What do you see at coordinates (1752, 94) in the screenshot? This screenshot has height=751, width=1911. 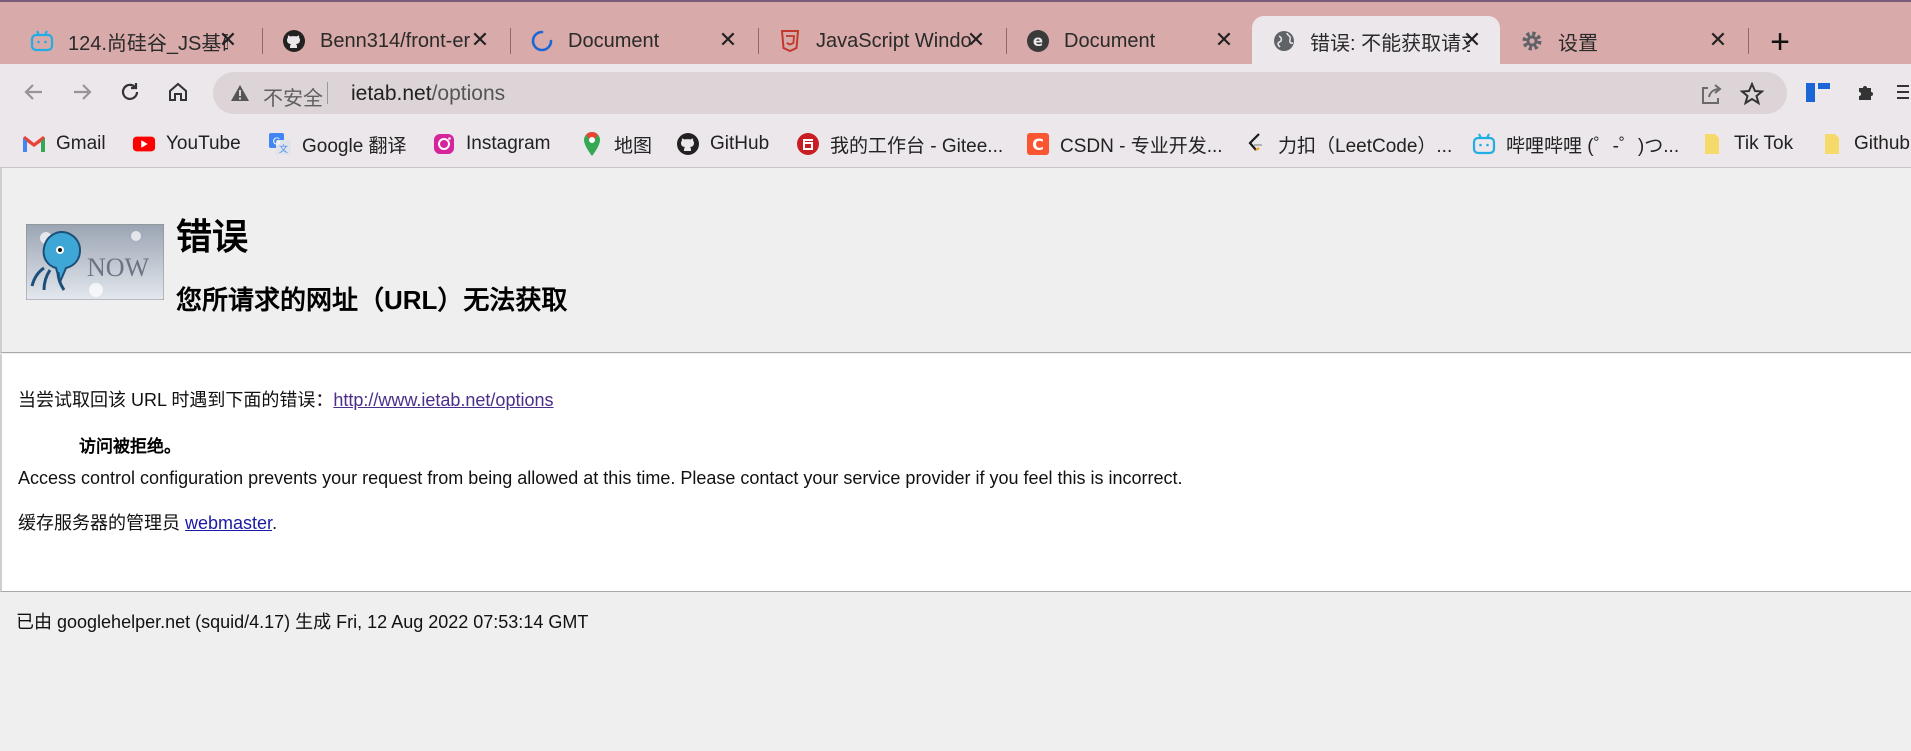 I see `bookmark-star-icon` at bounding box center [1752, 94].